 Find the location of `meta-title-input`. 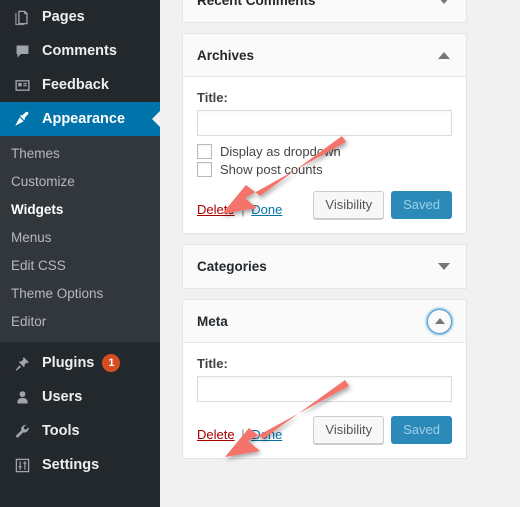

meta-title-input is located at coordinates (324, 389).